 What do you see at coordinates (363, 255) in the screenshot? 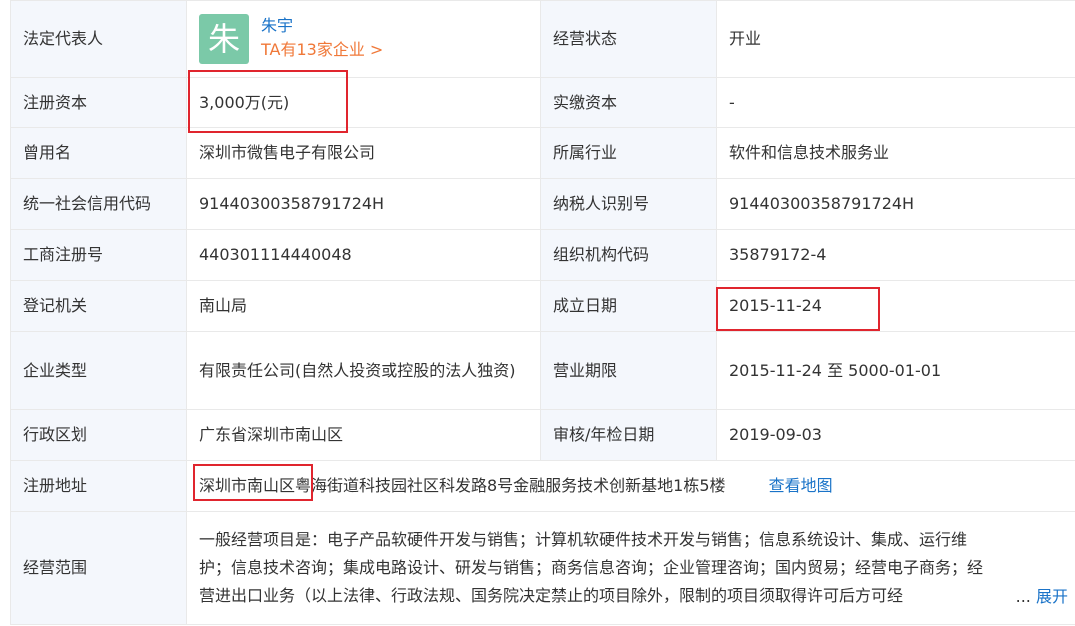
I see `biz-reg-no-value: 440301114440048` at bounding box center [363, 255].